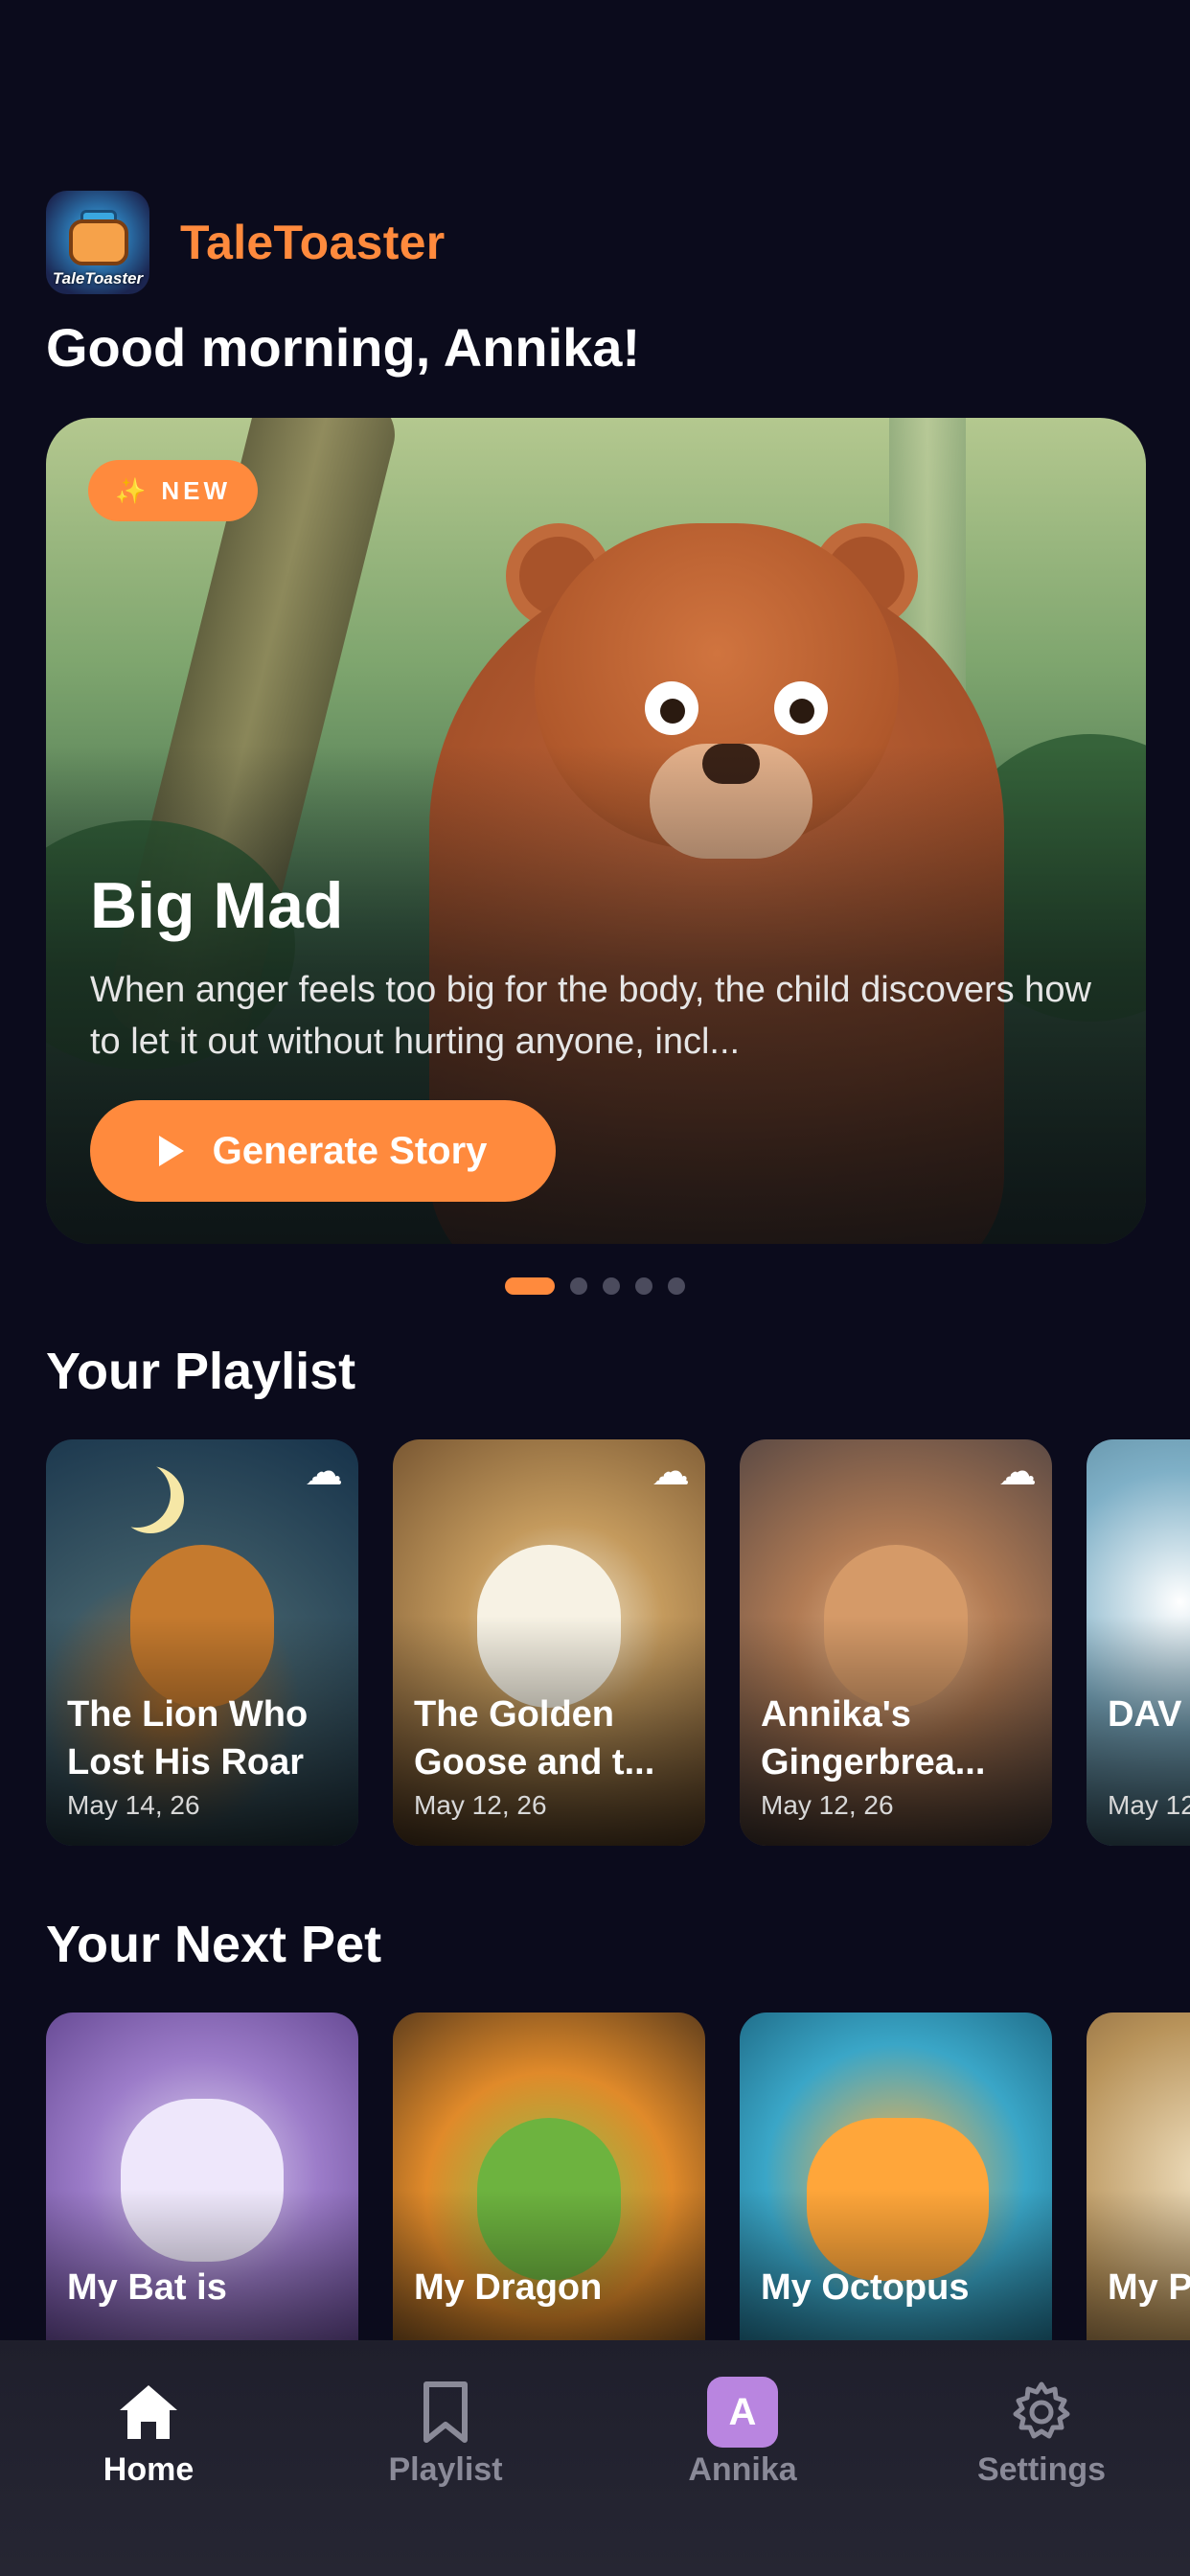  Describe the element at coordinates (530, 1286) in the screenshot. I see `carousel-dot-active` at that location.